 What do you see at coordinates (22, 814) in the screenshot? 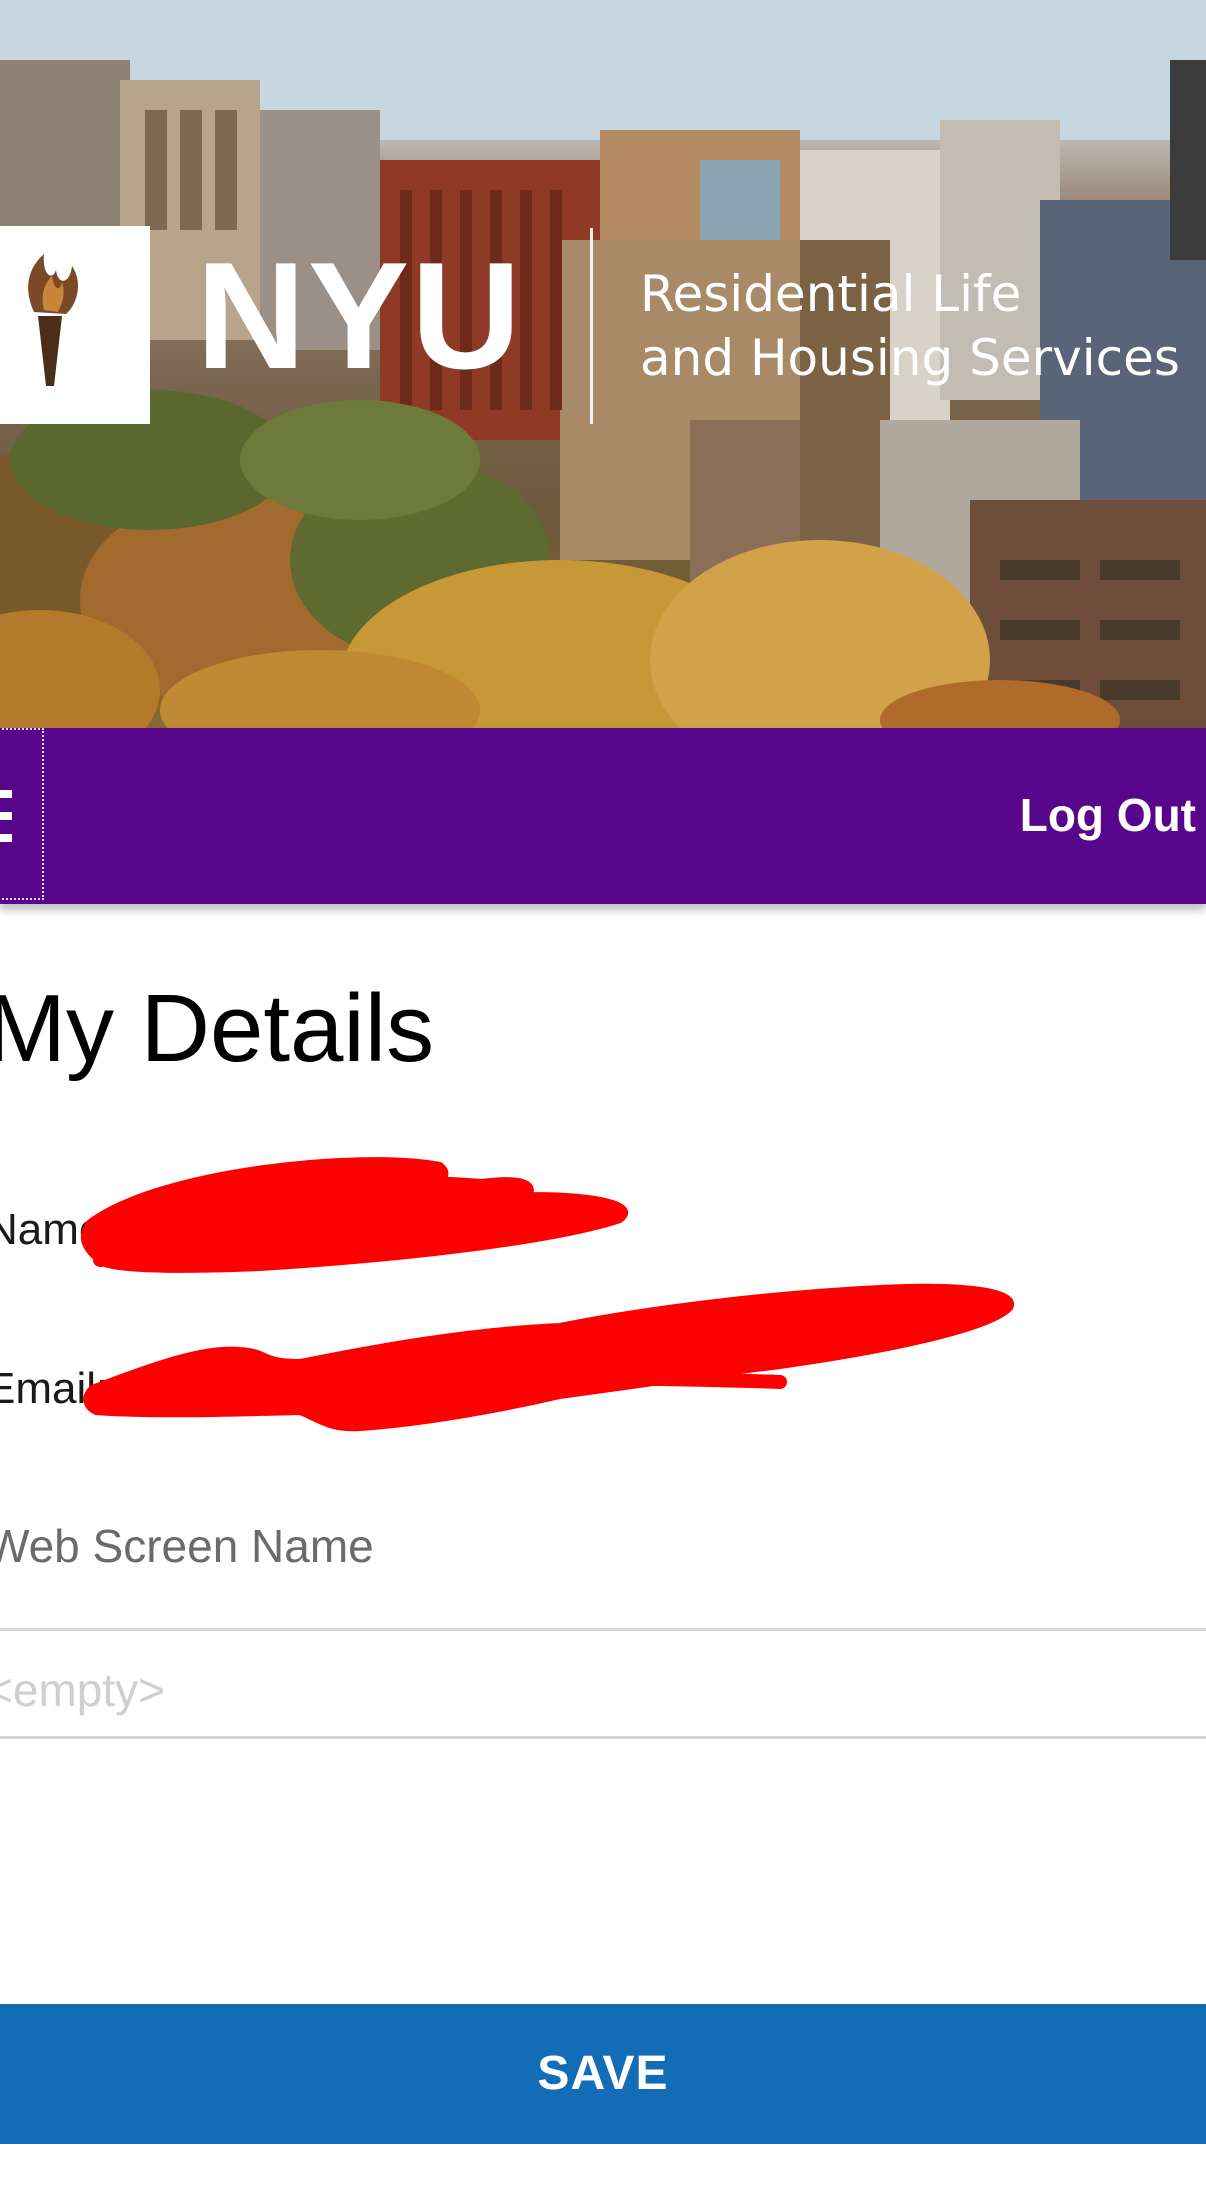
I see `hamburger-menu-button` at bounding box center [22, 814].